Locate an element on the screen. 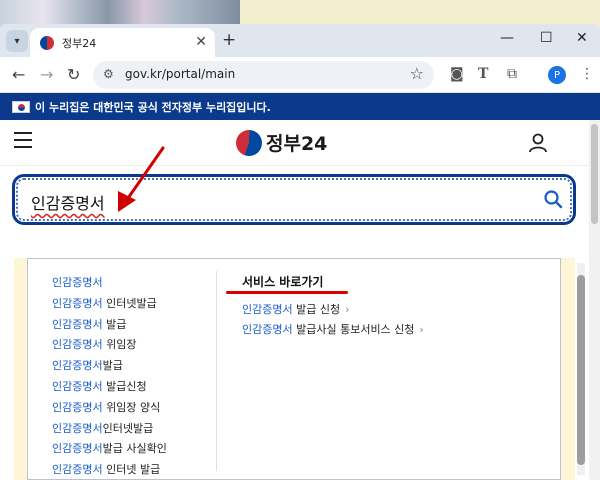  service-link: 인감증명서 발급사실 통보서비스 신청 › is located at coordinates (333, 330).